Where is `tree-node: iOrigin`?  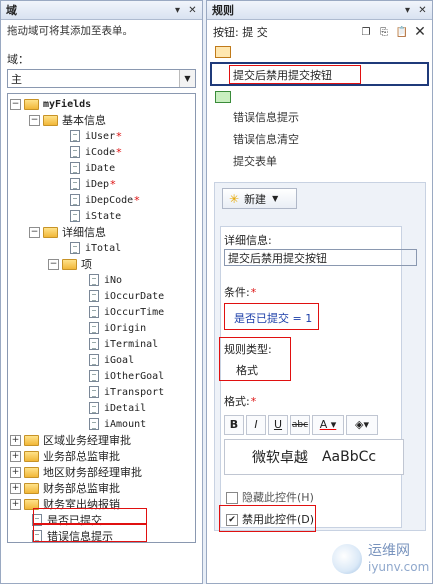 tree-node: iOrigin is located at coordinates (117, 328).